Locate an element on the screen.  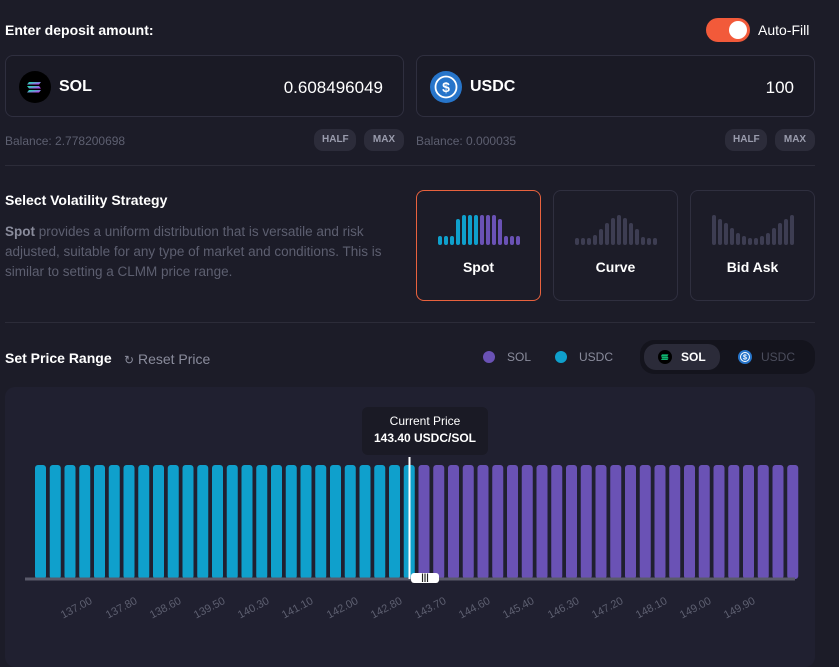
usdc-small-icon: $ is located at coordinates (745, 357).